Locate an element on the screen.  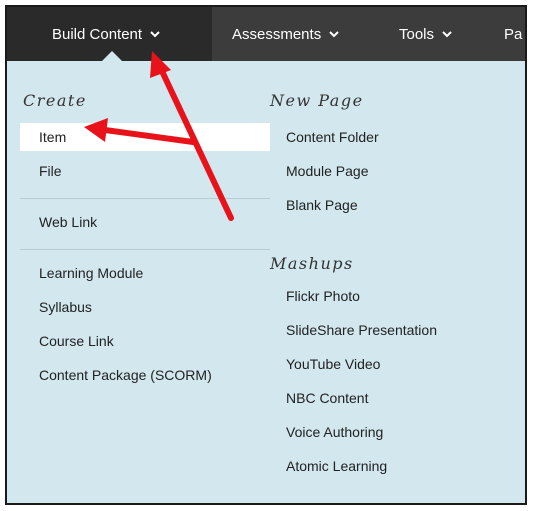
tab-label: Assessments is located at coordinates (277, 34).